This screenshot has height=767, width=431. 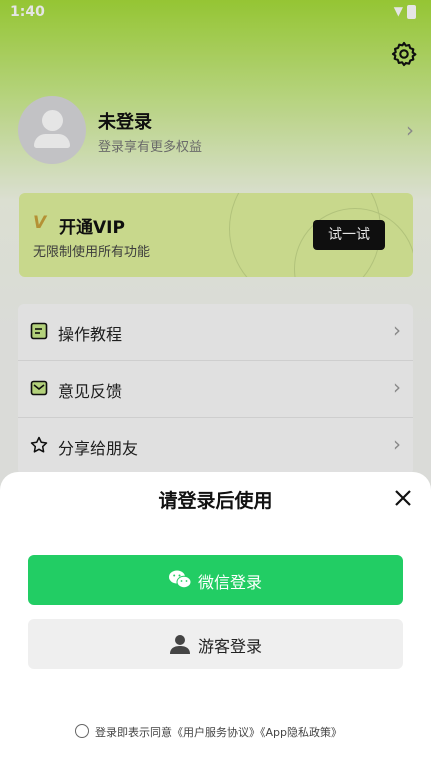 What do you see at coordinates (180, 644) in the screenshot?
I see `user-icon` at bounding box center [180, 644].